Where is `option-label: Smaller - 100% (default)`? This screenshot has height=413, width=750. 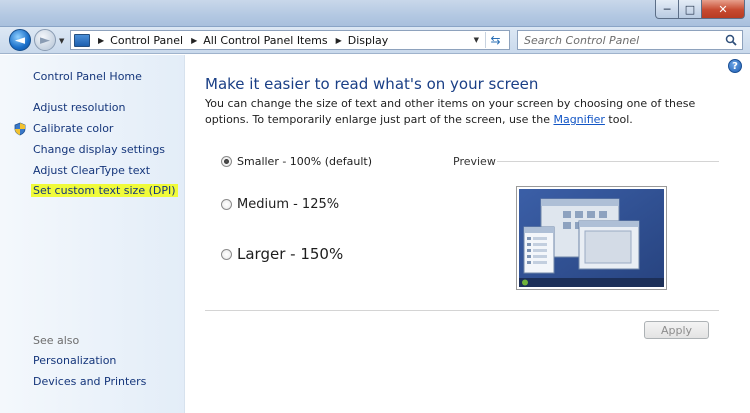
option-label: Smaller - 100% (default) is located at coordinates (305, 161).